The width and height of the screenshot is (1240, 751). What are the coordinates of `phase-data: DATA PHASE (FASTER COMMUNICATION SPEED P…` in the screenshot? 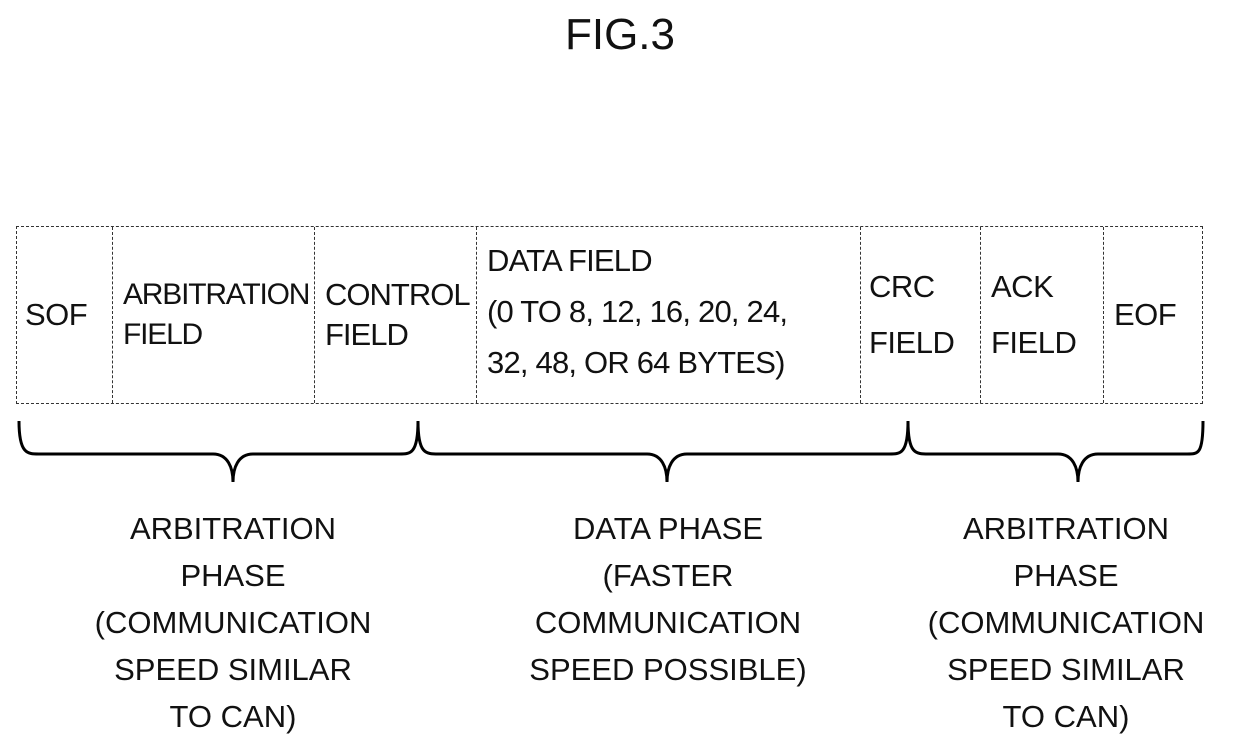 It's located at (668, 599).